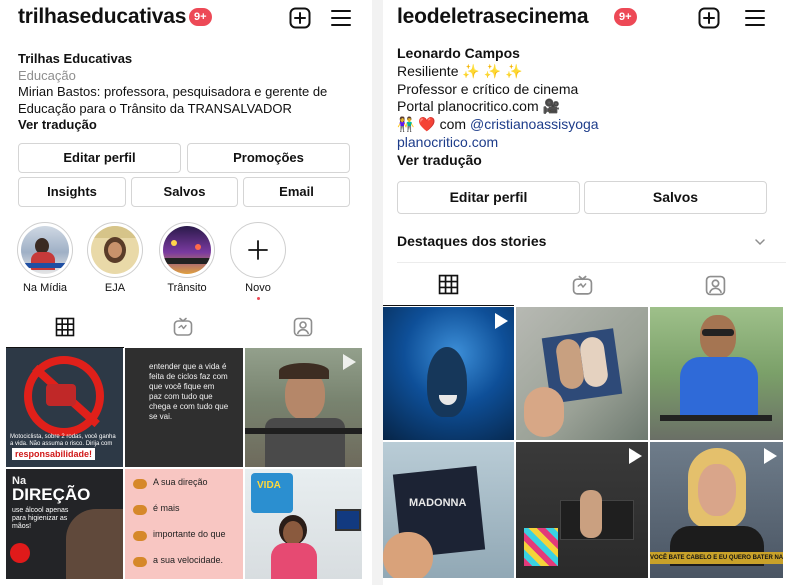 This screenshot has height=585, width=800. I want to click on highlight-label: Trânsito, so click(187, 288).